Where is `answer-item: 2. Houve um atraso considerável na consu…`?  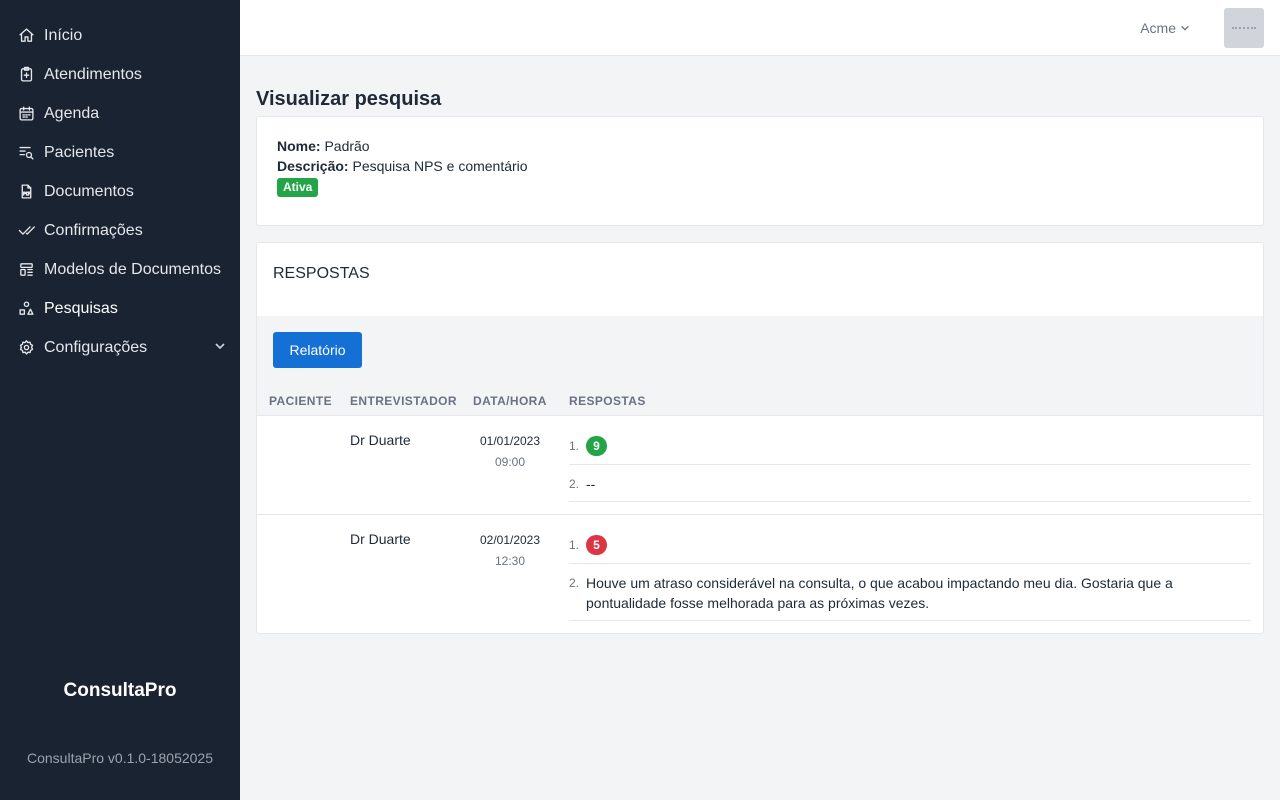
answer-item: 2. Houve um atraso considerável na consu… is located at coordinates (910, 592).